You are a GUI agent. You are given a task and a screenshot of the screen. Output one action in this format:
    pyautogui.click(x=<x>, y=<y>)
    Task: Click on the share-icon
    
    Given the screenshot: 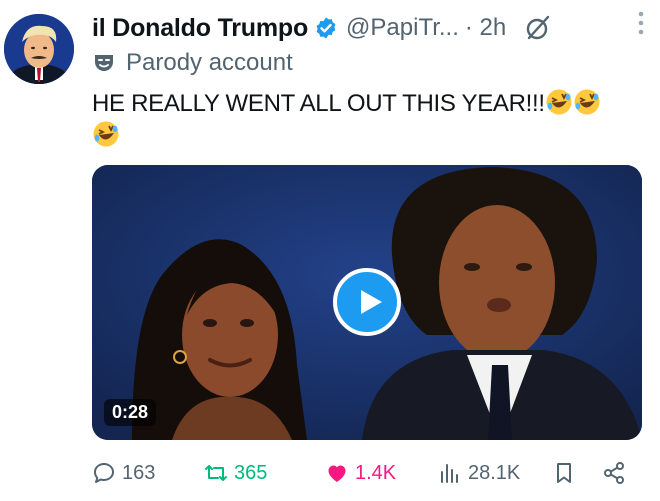 What is the action you would take?
    pyautogui.click(x=614, y=473)
    